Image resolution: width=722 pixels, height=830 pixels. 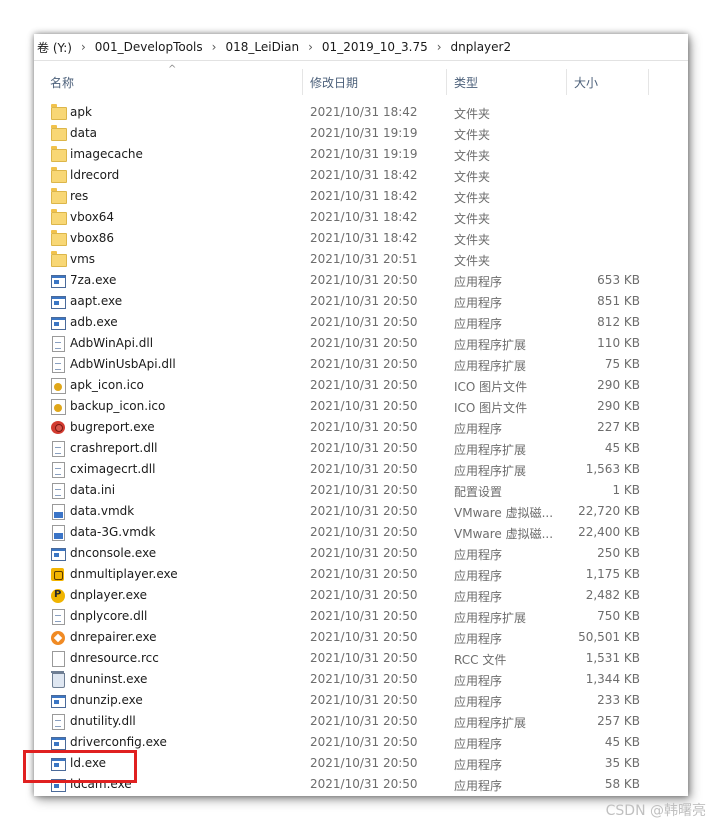 I want to click on repair-icon, so click(x=58, y=637).